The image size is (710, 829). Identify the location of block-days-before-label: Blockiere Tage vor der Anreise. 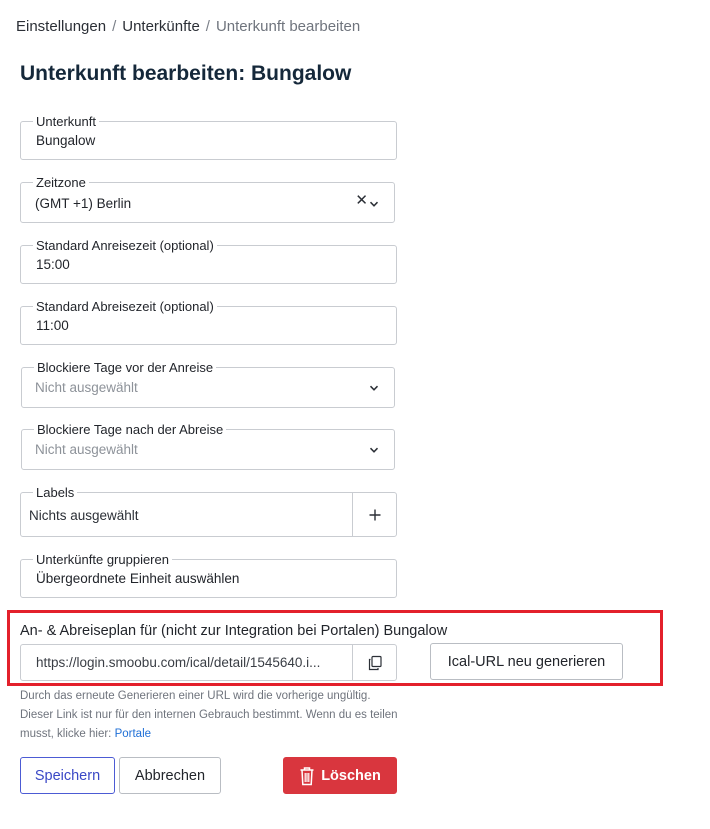
(125, 368).